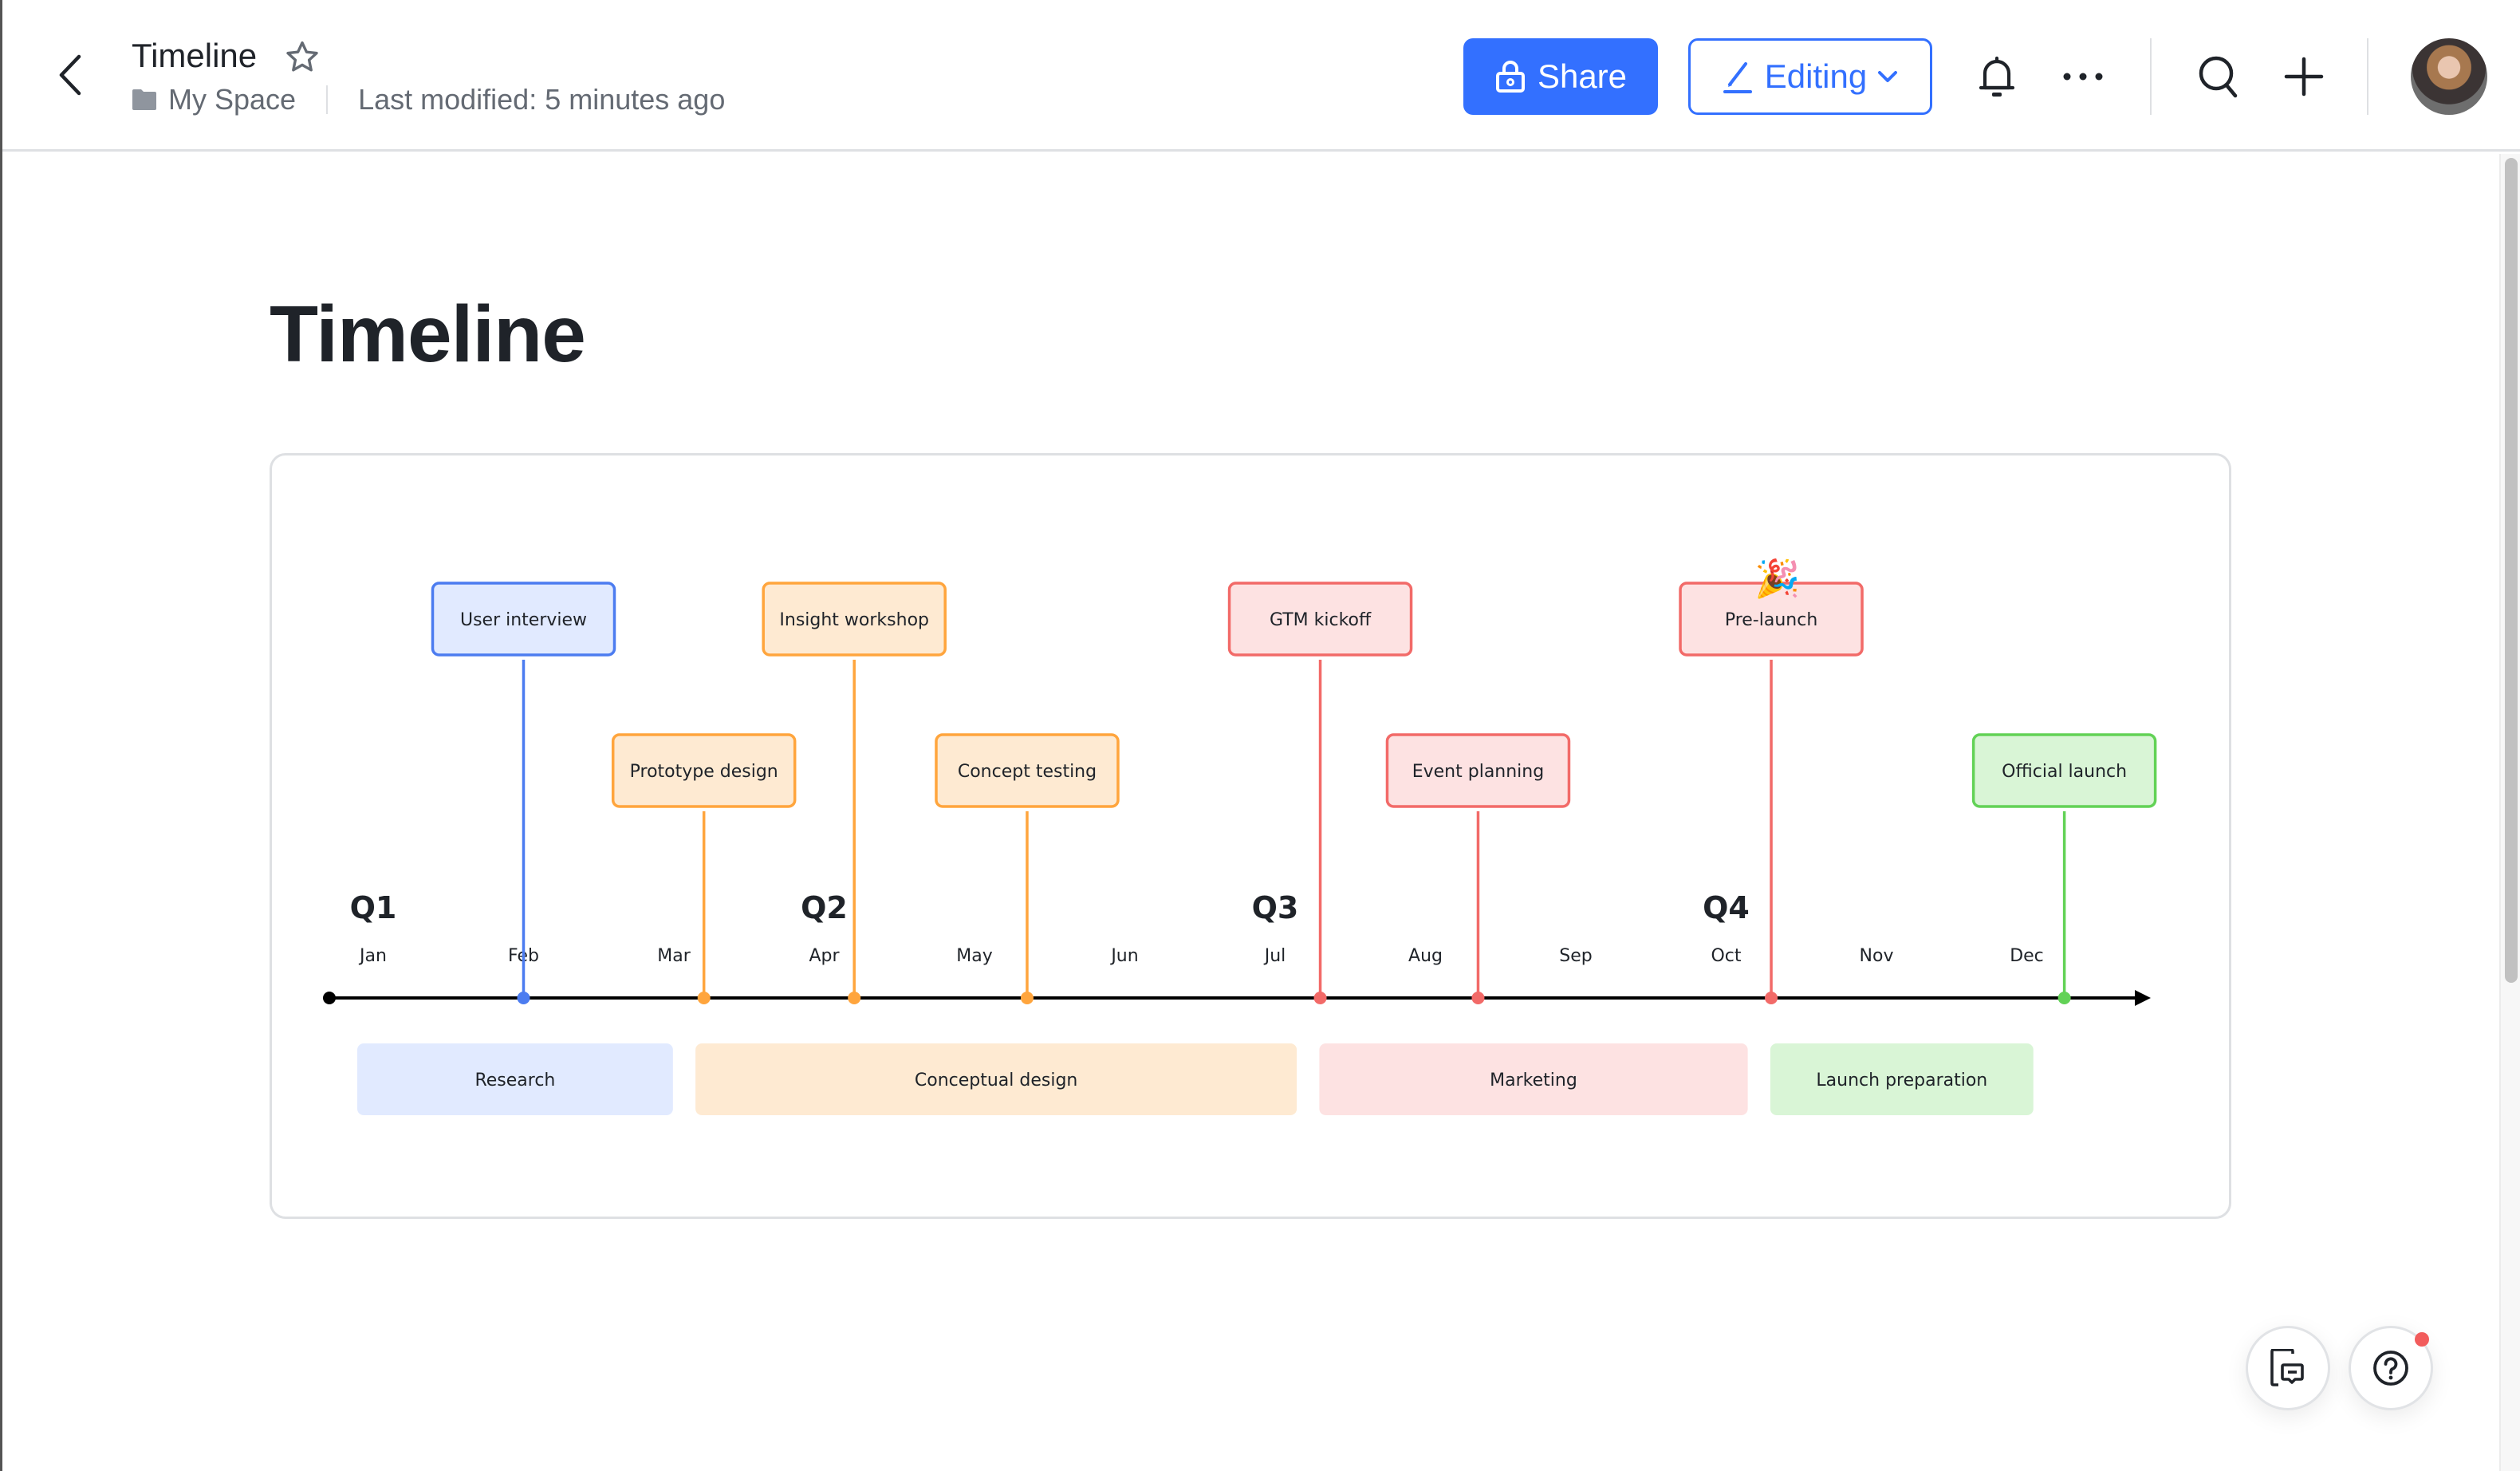 The width and height of the screenshot is (2520, 1471). Describe the element at coordinates (824, 908) in the screenshot. I see `quarter-label: Q2` at that location.